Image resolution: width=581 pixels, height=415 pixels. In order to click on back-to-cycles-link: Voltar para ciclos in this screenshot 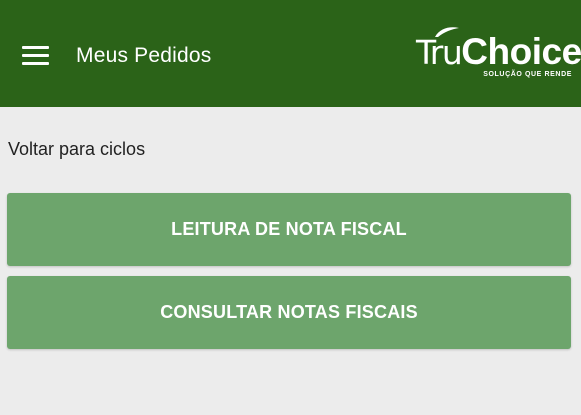, I will do `click(76, 149)`.